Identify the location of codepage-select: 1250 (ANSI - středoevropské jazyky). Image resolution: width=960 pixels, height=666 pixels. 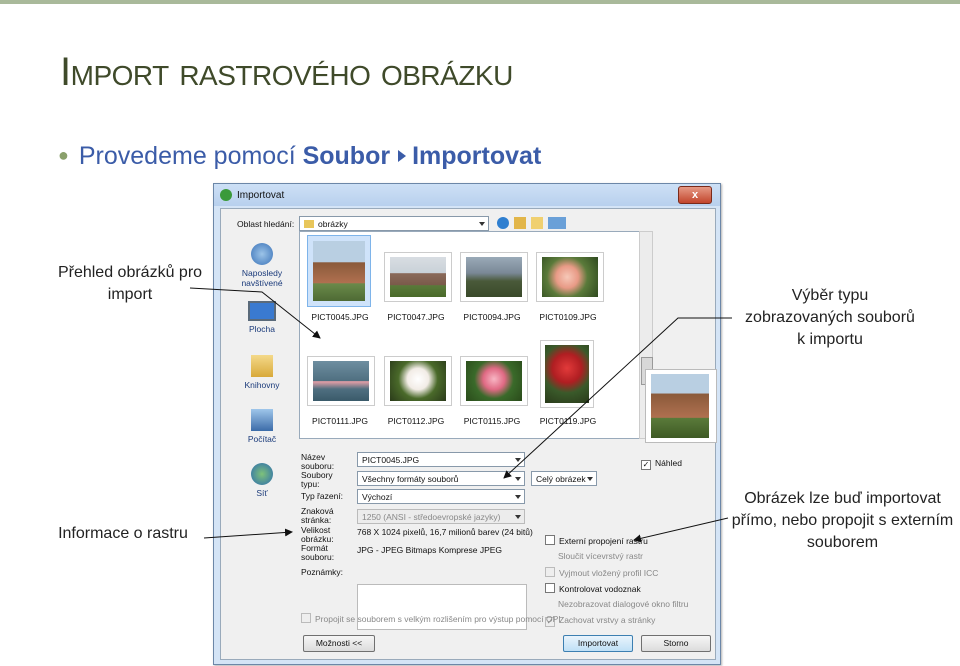
(441, 516).